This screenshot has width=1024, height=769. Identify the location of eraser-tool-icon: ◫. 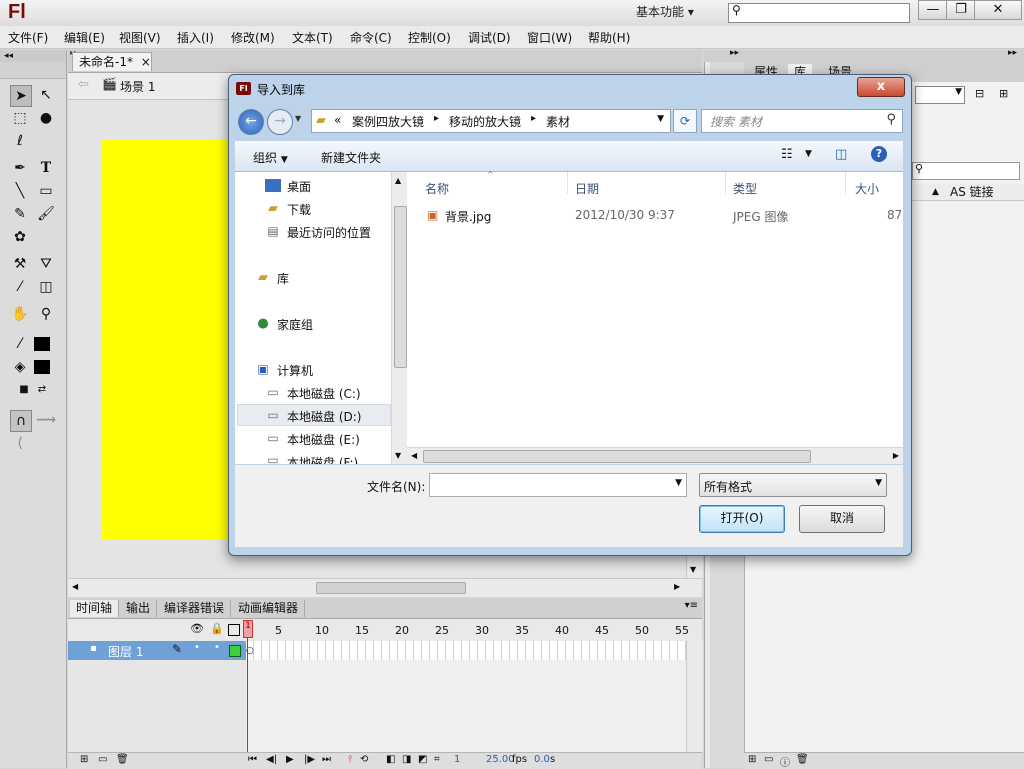
(46, 287).